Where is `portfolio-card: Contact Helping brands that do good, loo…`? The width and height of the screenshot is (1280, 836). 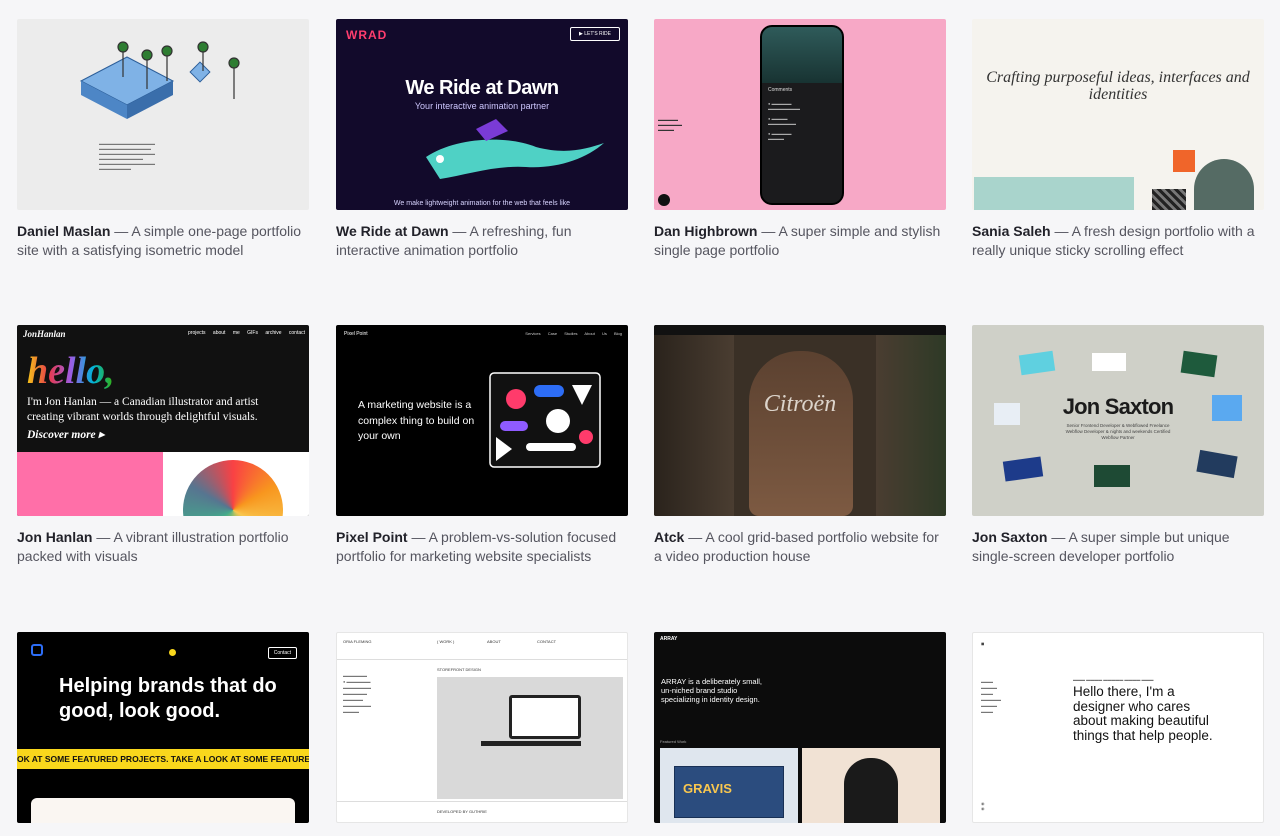
portfolio-card: Contact Helping brands that do good, loo… is located at coordinates (163, 727).